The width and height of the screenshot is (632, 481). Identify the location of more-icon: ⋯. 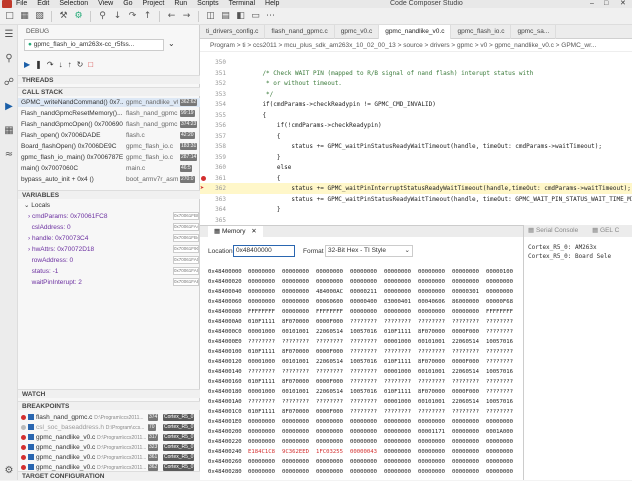
(270, 16).